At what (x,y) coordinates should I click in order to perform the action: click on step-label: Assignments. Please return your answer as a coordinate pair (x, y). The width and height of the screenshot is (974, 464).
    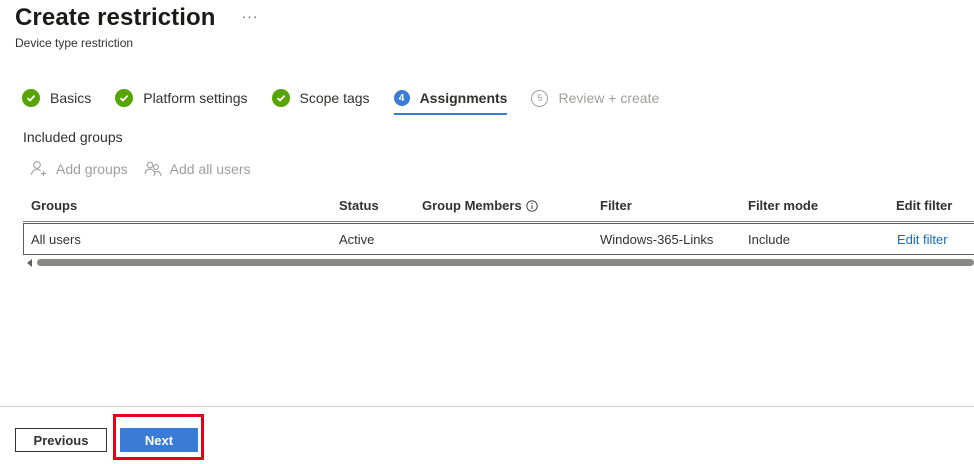
    Looking at the image, I should click on (463, 98).